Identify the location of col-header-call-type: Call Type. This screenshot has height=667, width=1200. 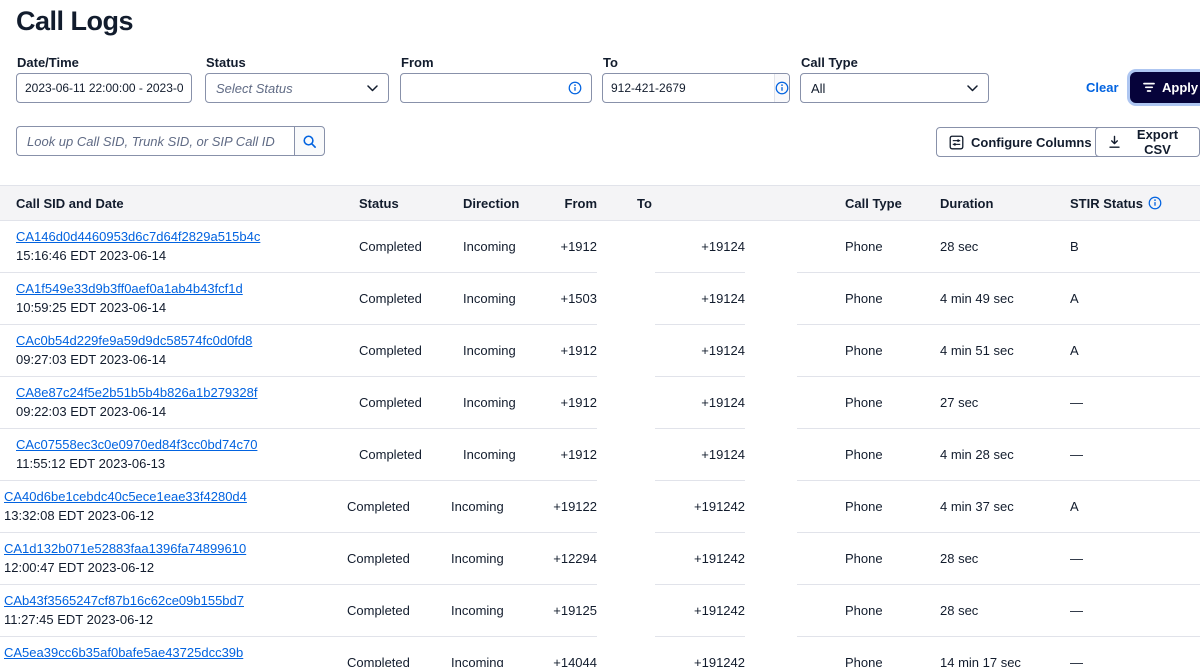
(873, 203).